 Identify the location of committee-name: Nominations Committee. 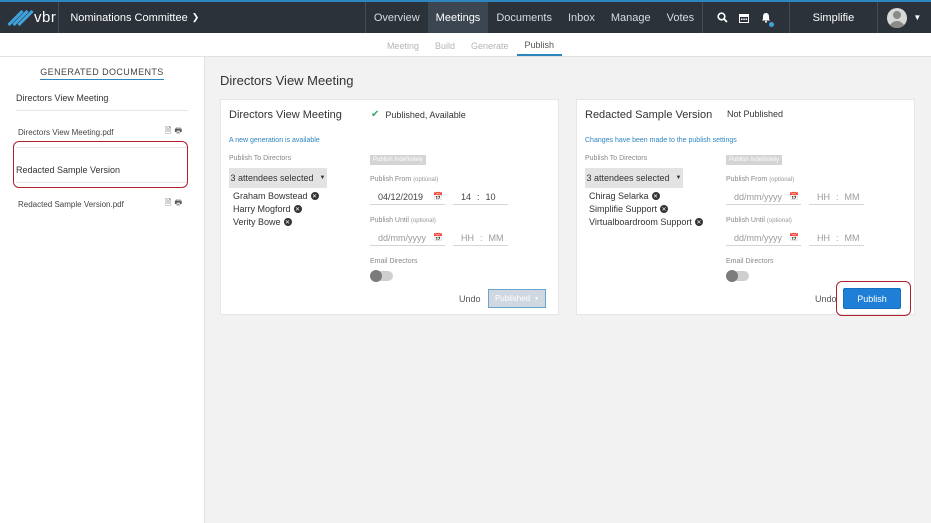
(129, 17).